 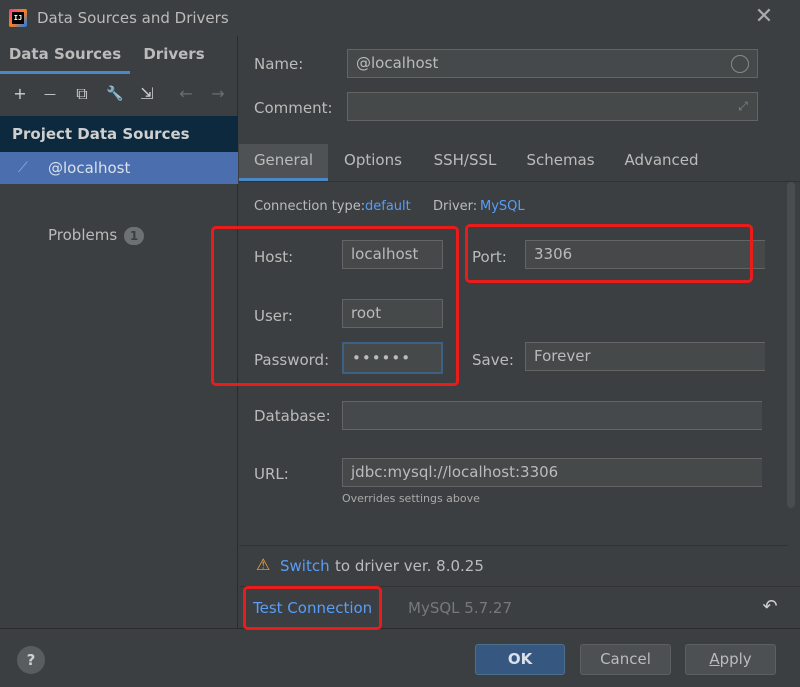 What do you see at coordinates (502, 206) in the screenshot?
I see `driver-link: MySQL` at bounding box center [502, 206].